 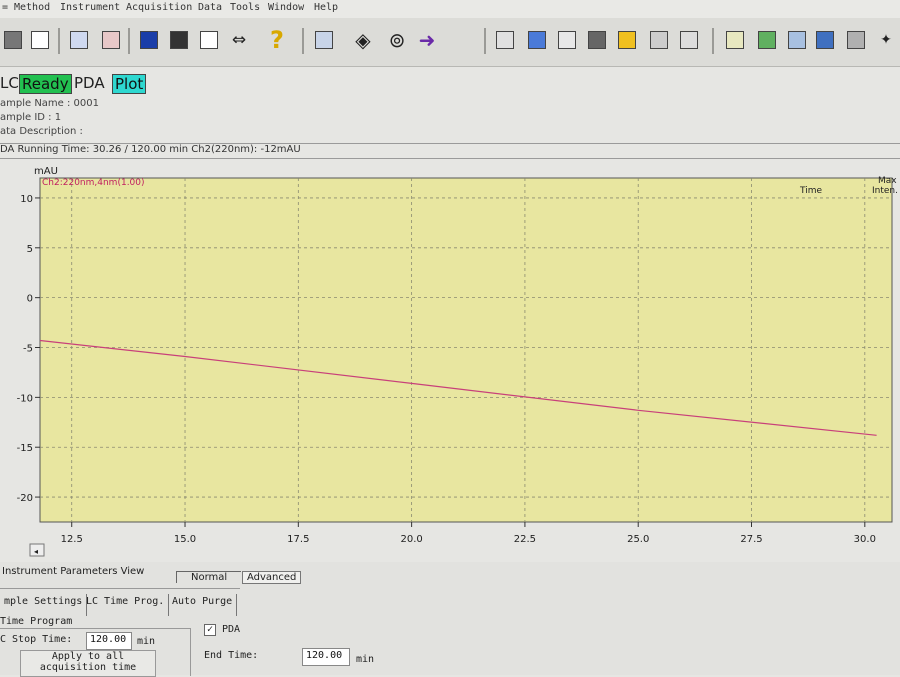 What do you see at coordinates (25, 498) in the screenshot?
I see `y-tick-label: -20` at bounding box center [25, 498].